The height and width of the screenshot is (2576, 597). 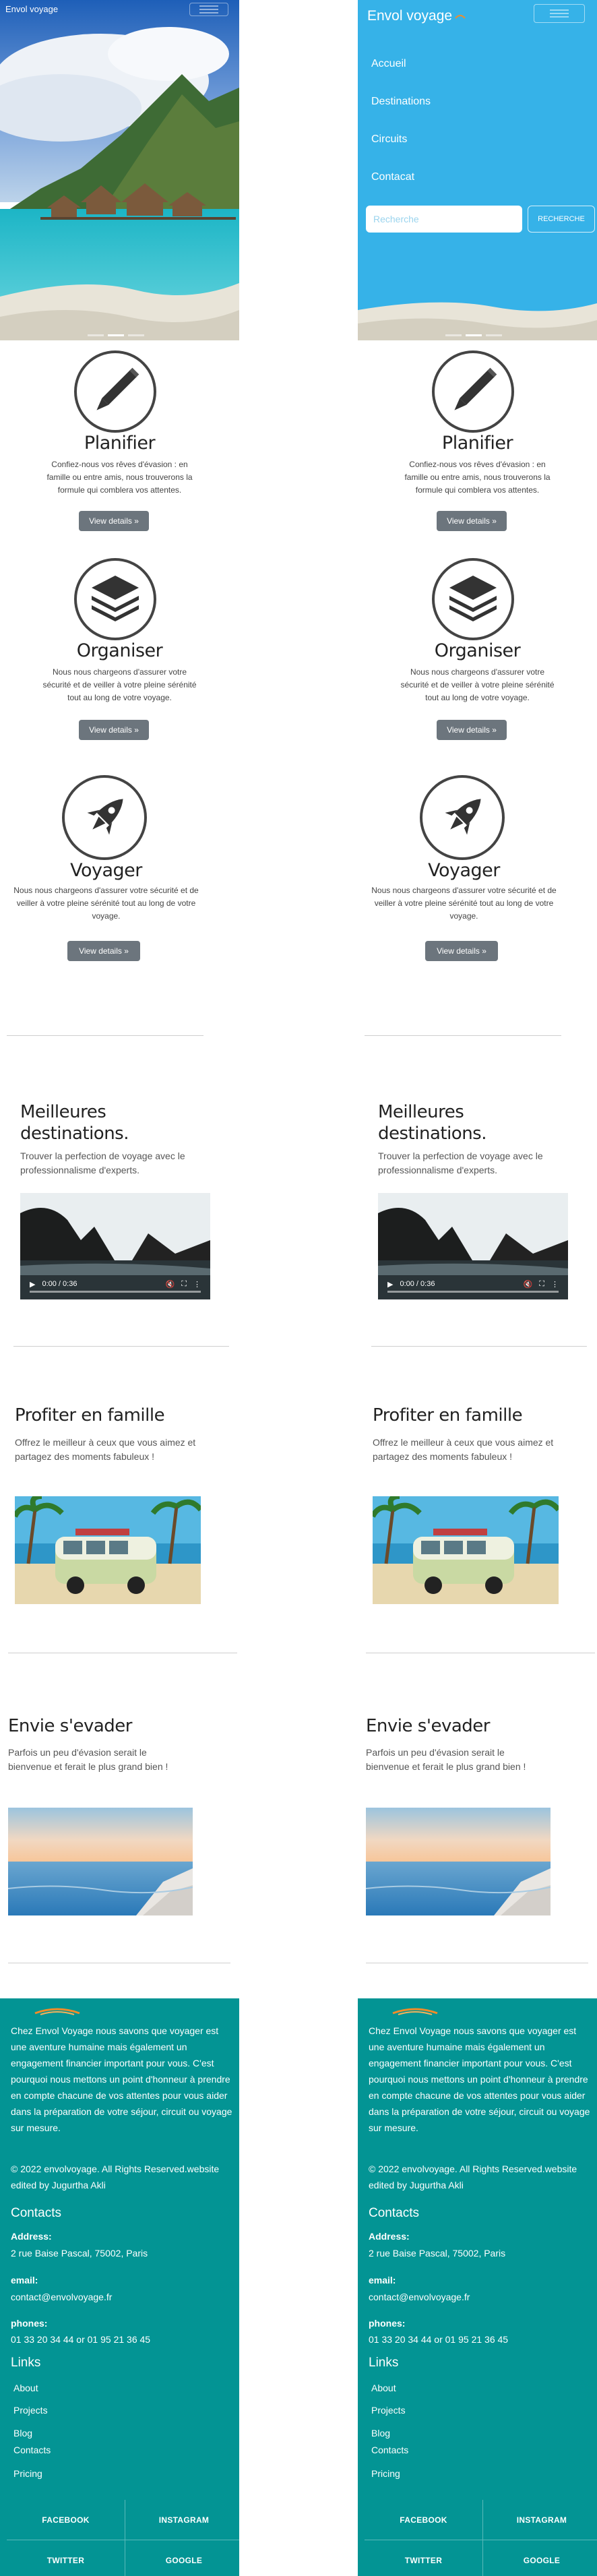 What do you see at coordinates (401, 190) in the screenshot?
I see `nav-item-contact: Contacat` at bounding box center [401, 190].